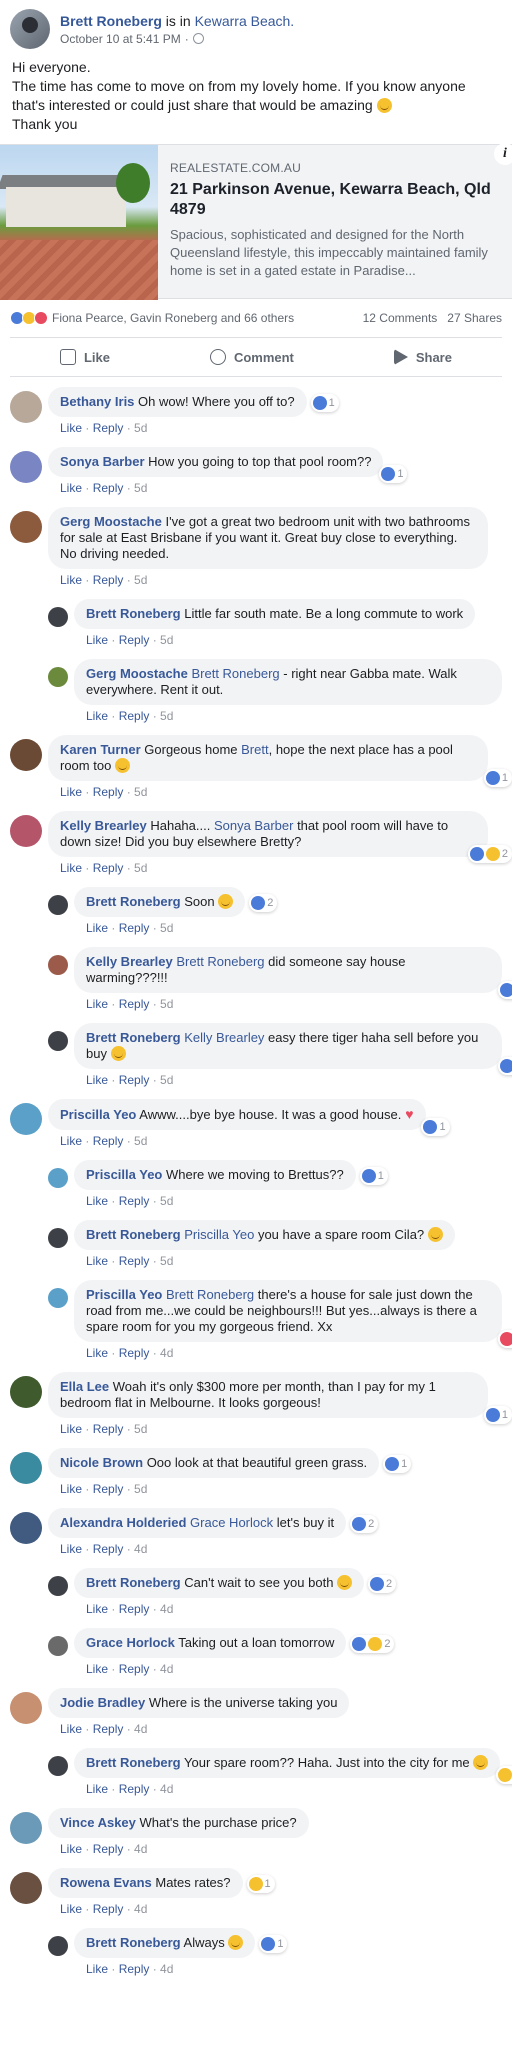  Describe the element at coordinates (129, 961) in the screenshot. I see `commenter-name: Kelly Brearley` at that location.